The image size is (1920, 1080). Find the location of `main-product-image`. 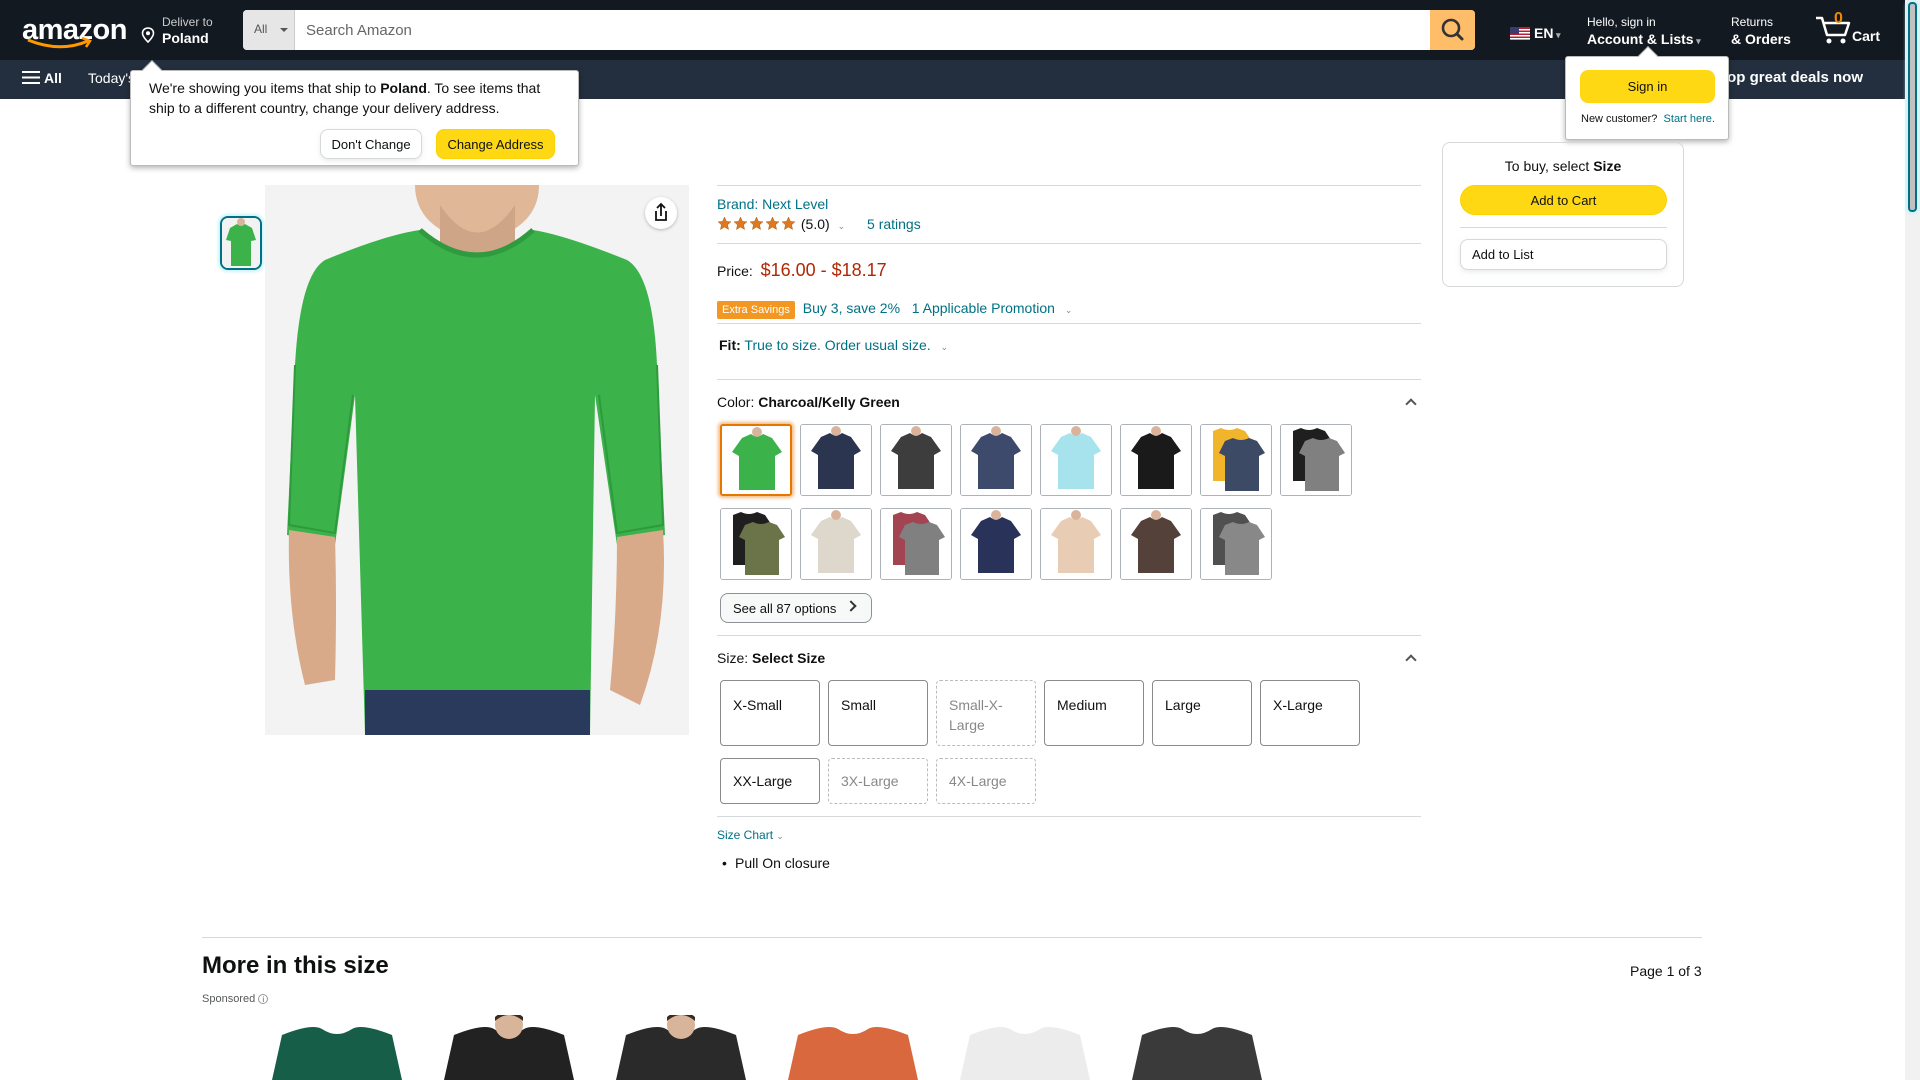

main-product-image is located at coordinates (477, 460).